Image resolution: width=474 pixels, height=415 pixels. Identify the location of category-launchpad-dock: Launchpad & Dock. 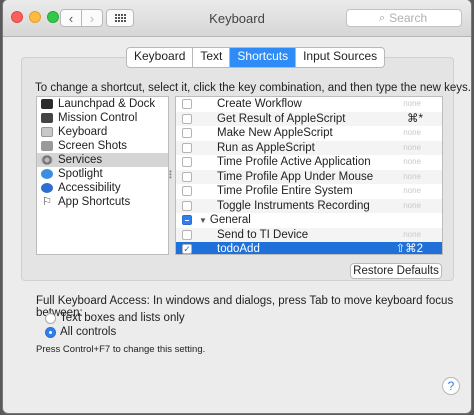
(102, 104).